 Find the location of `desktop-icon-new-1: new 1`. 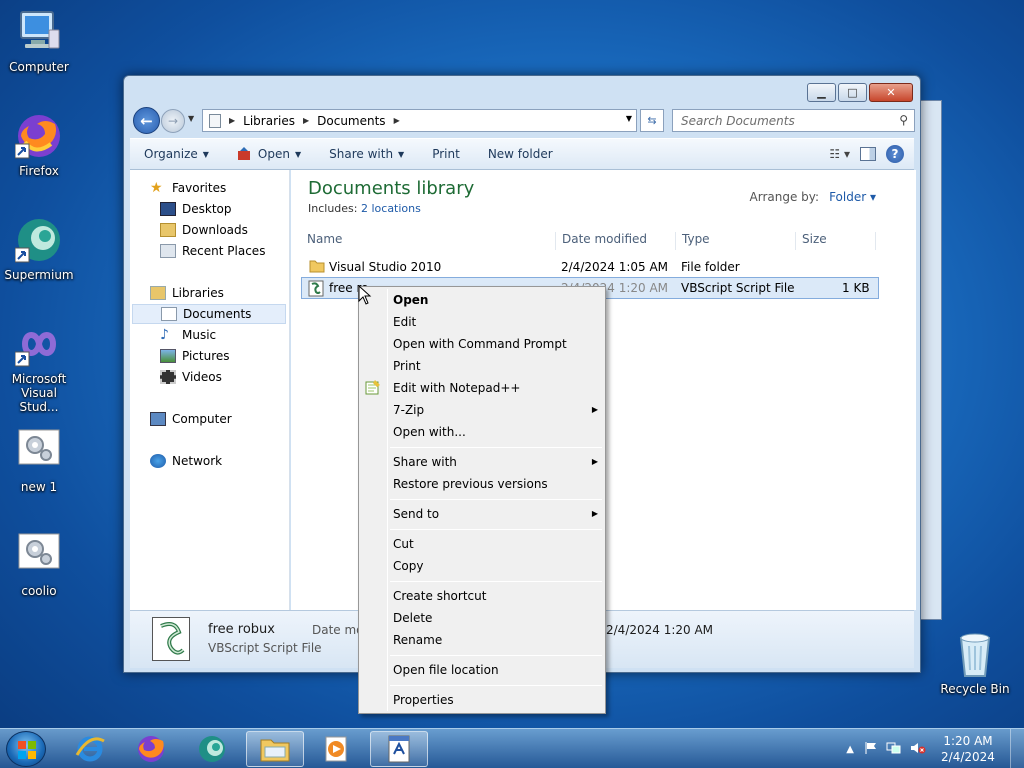

desktop-icon-new-1: new 1 is located at coordinates (39, 461).